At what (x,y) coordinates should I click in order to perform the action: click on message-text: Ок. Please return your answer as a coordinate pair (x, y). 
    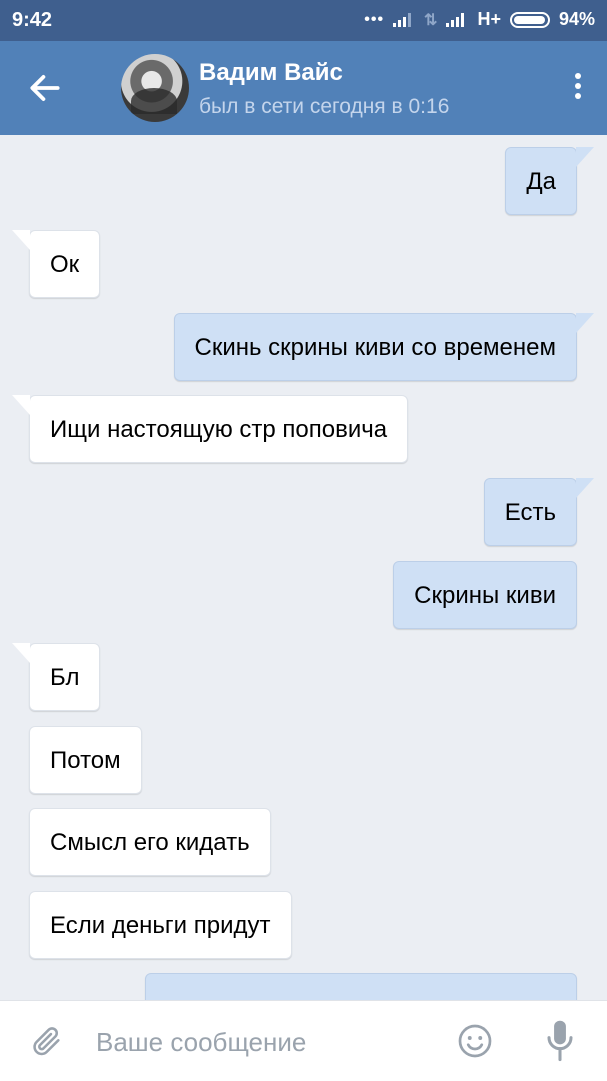
    Looking at the image, I should click on (65, 264).